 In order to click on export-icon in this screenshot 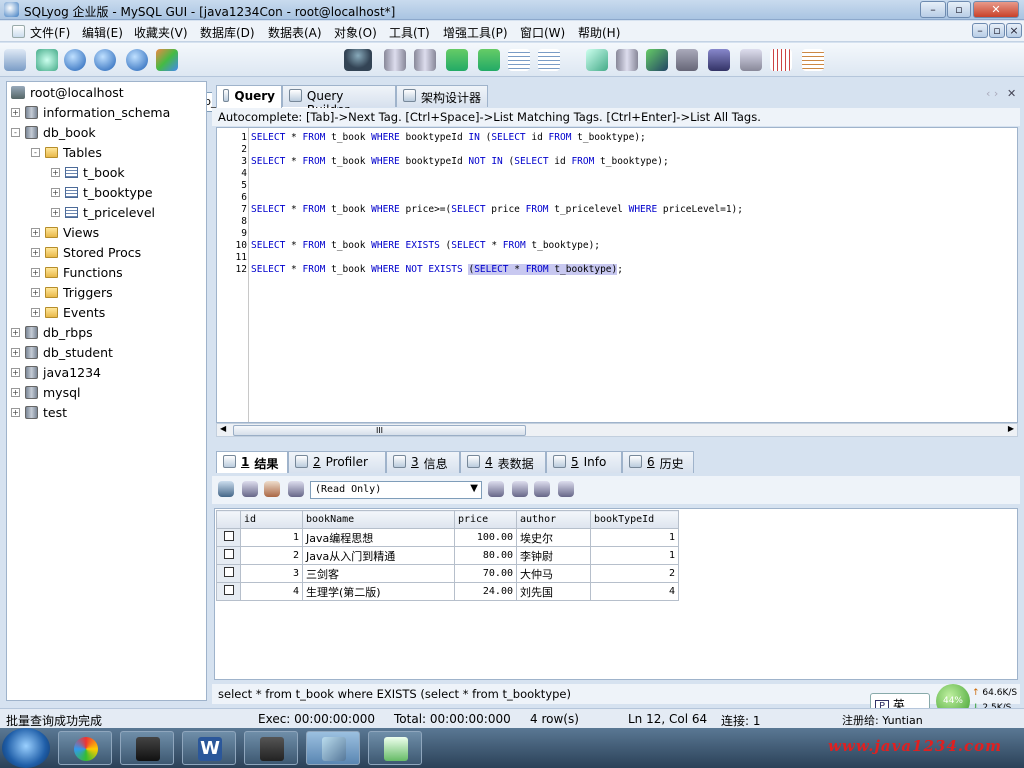, I will do `click(226, 489)`.